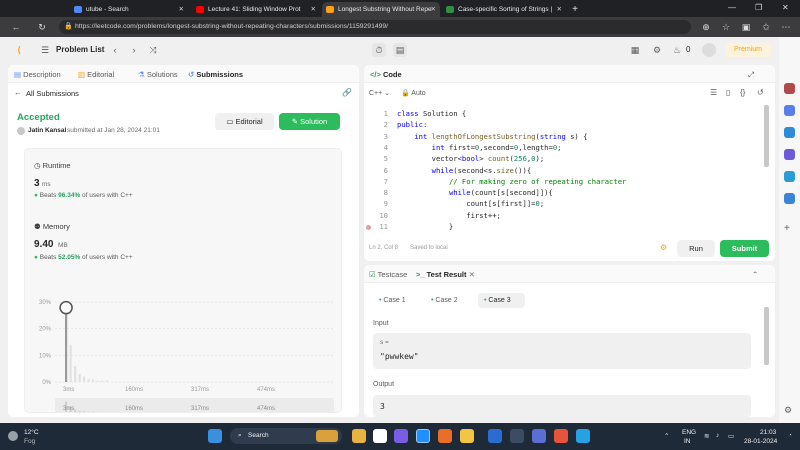  I want to click on volume-icon: ♪, so click(717, 435).